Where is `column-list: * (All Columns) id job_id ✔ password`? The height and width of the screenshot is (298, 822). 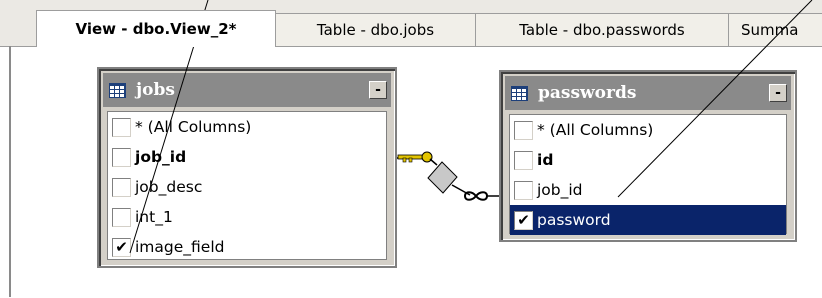 column-list: * (All Columns) id job_id ✔ password is located at coordinates (648, 174).